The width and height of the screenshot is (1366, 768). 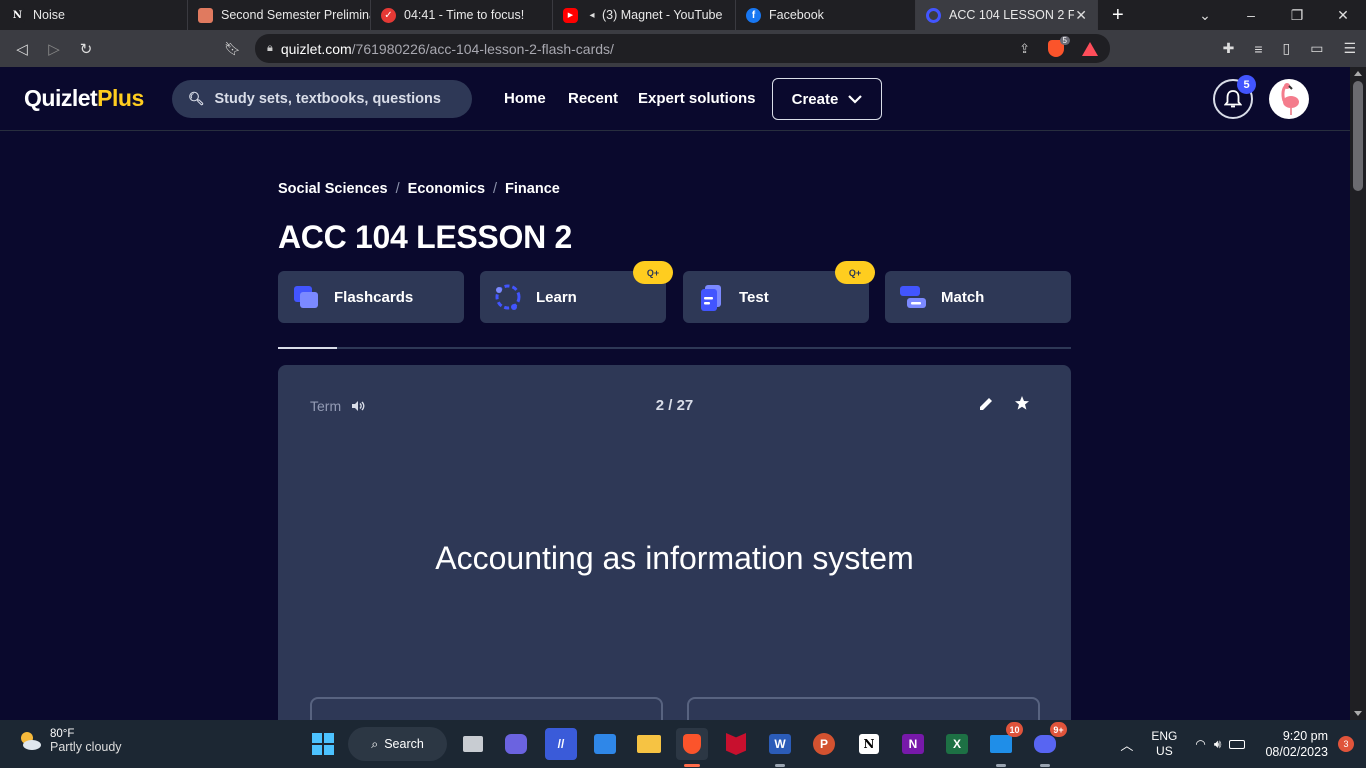 I want to click on browser-tab-noise: N Noise, so click(x=94, y=15).